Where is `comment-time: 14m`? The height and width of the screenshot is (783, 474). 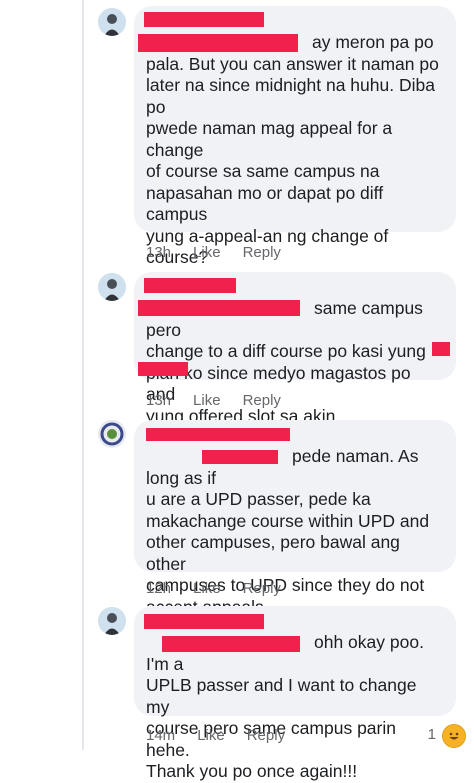
comment-time: 14m is located at coordinates (160, 735).